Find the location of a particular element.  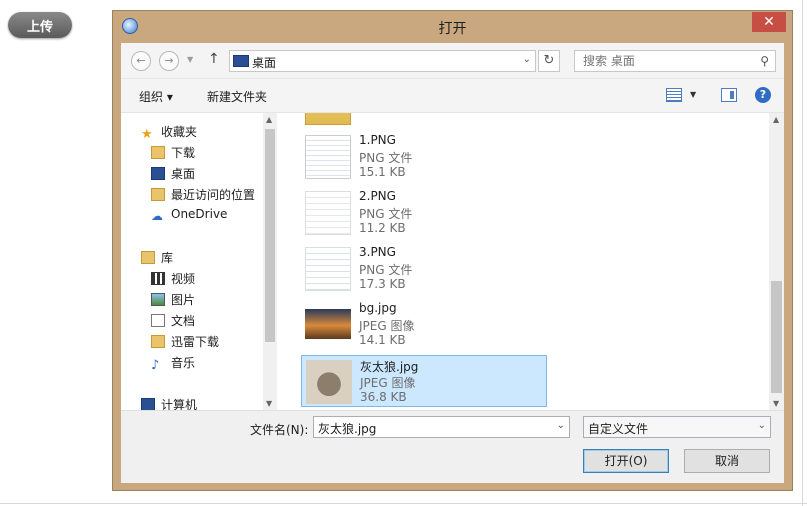

sidebar-item-xunlei: 迅雷下载 is located at coordinates (185, 342).